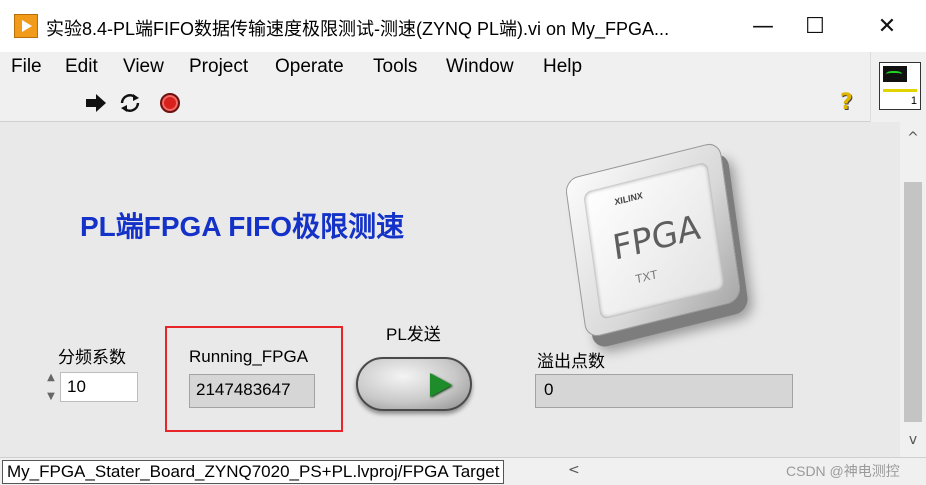 This screenshot has width=926, height=485. What do you see at coordinates (26, 67) in the screenshot?
I see `menu-file: File` at bounding box center [26, 67].